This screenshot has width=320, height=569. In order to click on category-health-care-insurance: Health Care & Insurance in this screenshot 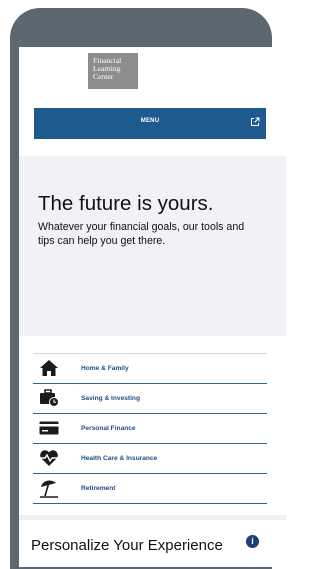, I will do `click(150, 459)`.